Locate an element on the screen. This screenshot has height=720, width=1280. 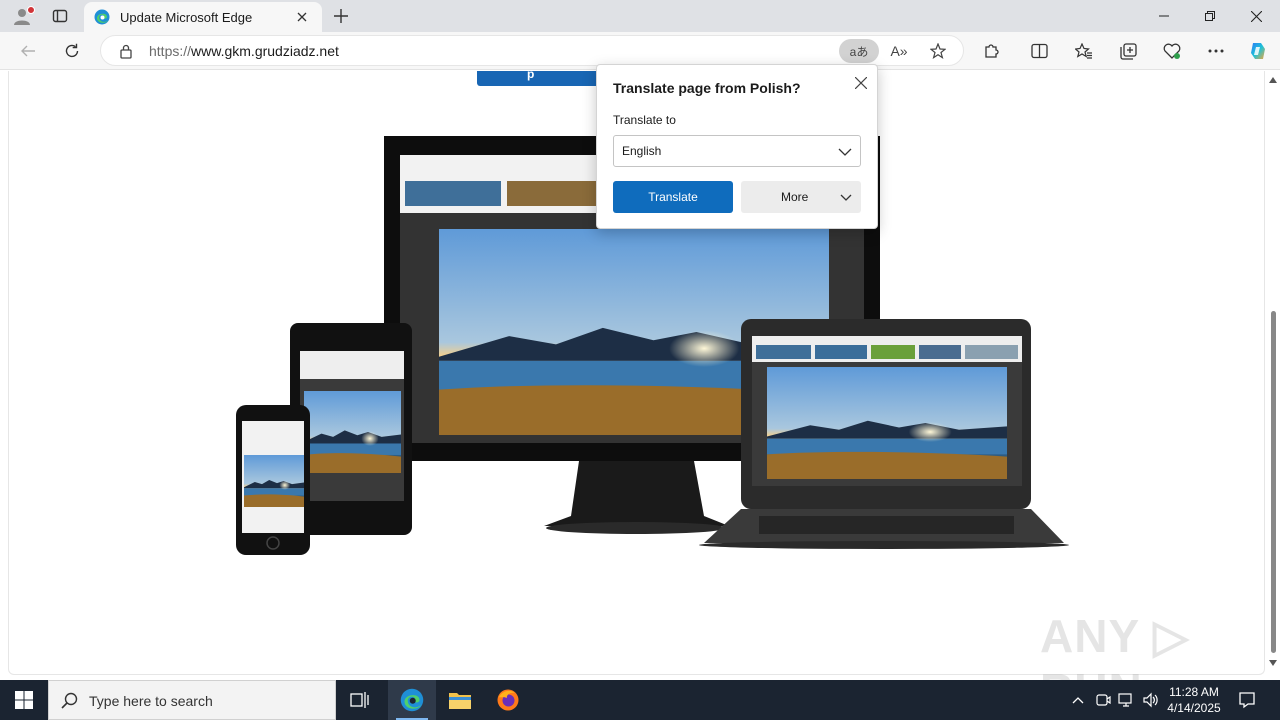
read-aloud-icon: A» is located at coordinates (899, 51).